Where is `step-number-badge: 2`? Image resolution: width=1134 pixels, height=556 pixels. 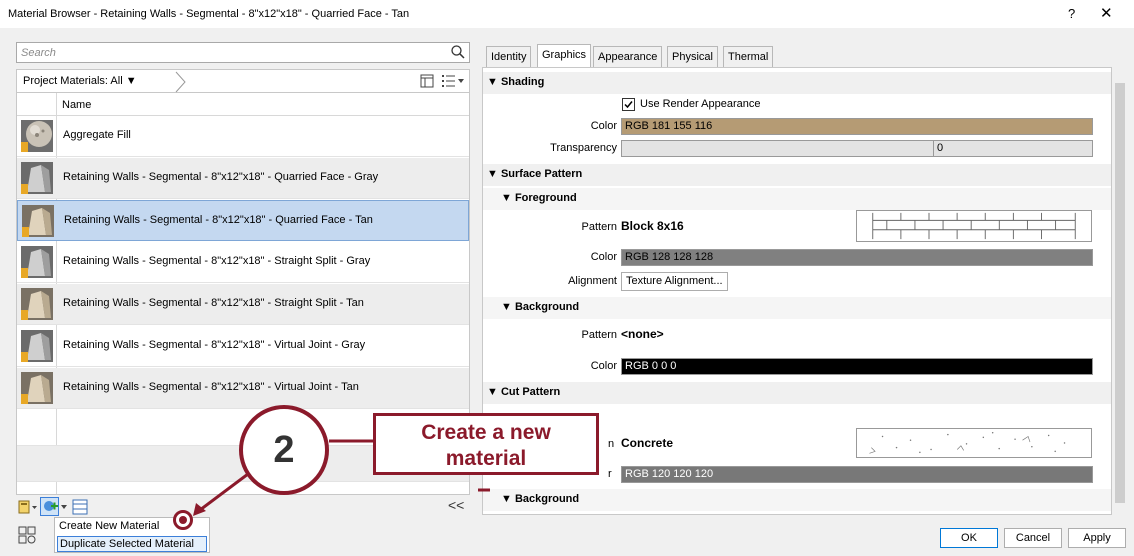
step-number-badge: 2 is located at coordinates (284, 450).